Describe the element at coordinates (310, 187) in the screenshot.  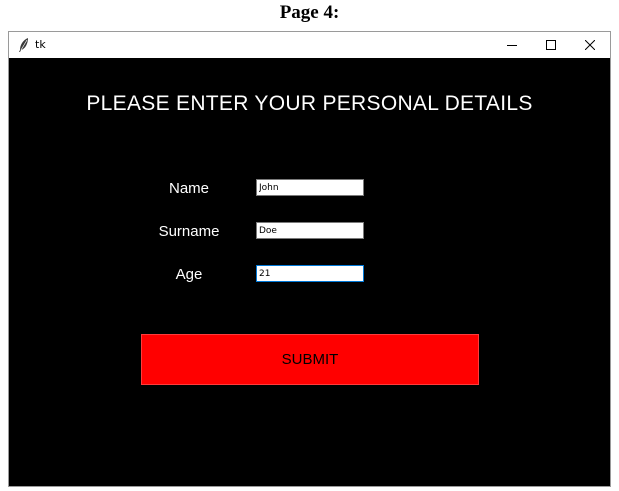
I see `name-field` at that location.